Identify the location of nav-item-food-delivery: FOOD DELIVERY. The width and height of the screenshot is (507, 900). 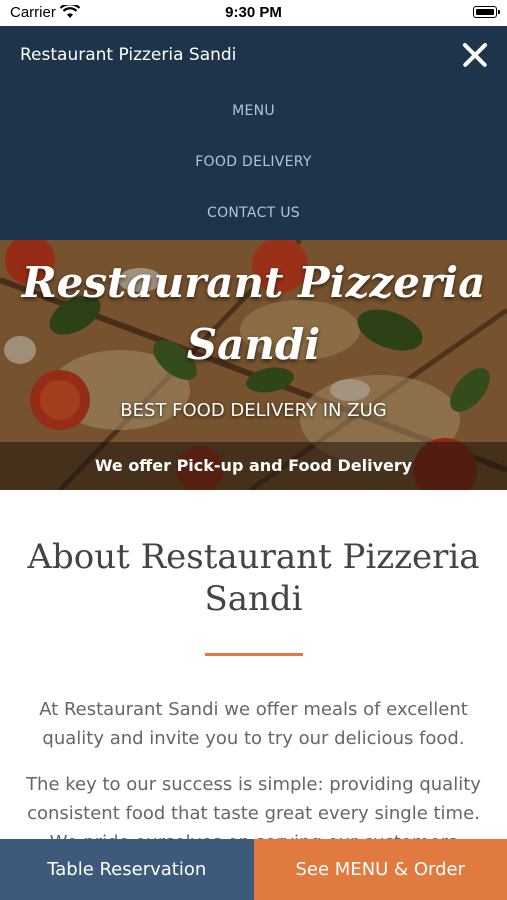
(253, 162).